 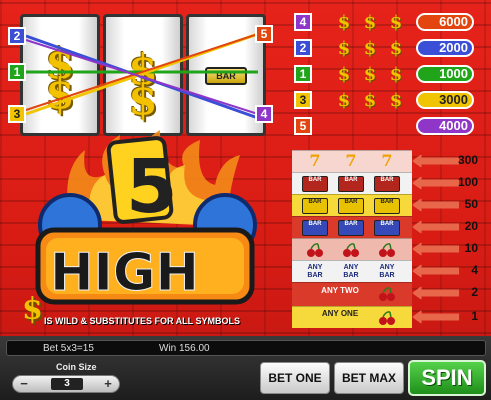 I want to click on payline-marker-5: 5, so click(x=264, y=34).